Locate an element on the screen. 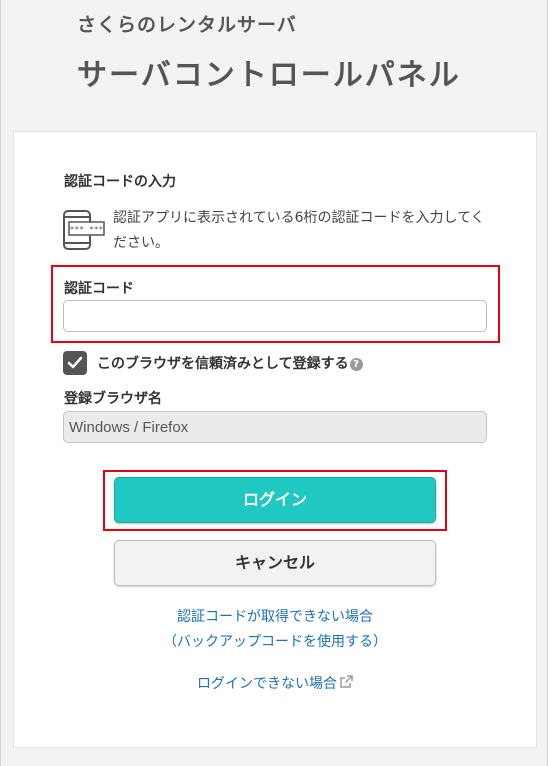  login-button: ログイン is located at coordinates (275, 500).